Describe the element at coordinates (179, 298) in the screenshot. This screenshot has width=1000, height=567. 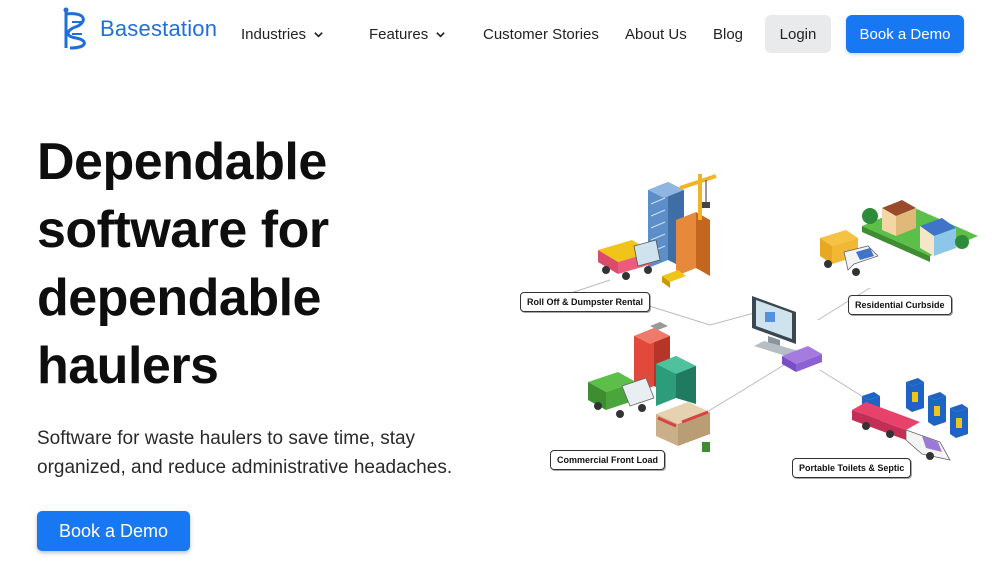
I see `hero-title-line: dependable` at that location.